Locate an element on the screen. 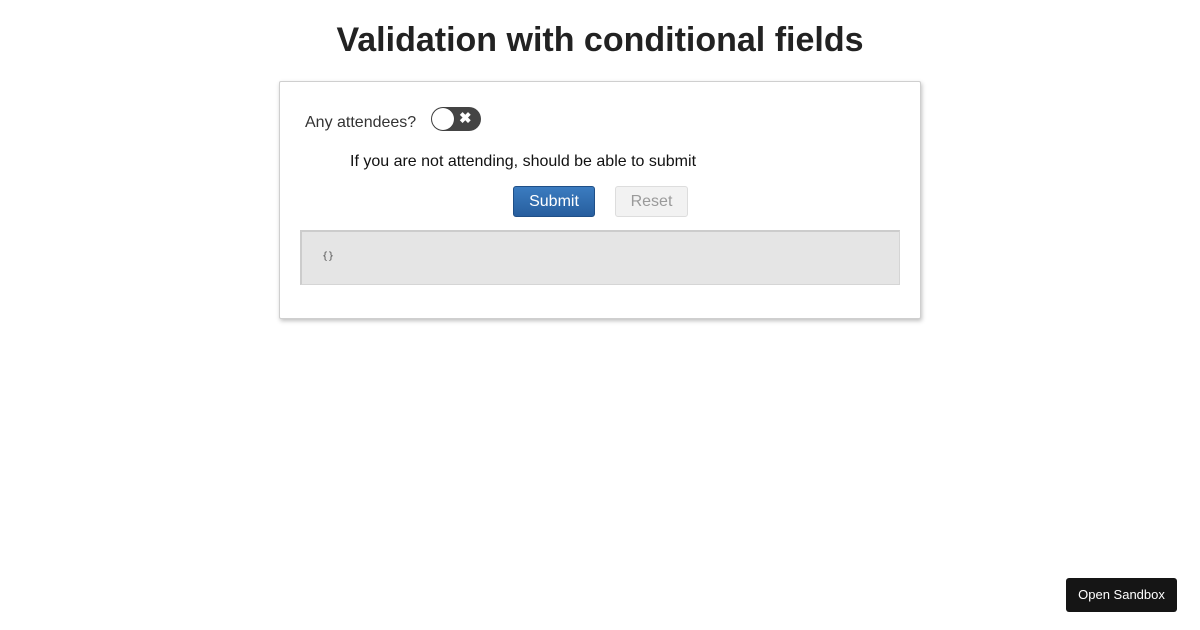 The image size is (1200, 630). toggle-knob is located at coordinates (443, 119).